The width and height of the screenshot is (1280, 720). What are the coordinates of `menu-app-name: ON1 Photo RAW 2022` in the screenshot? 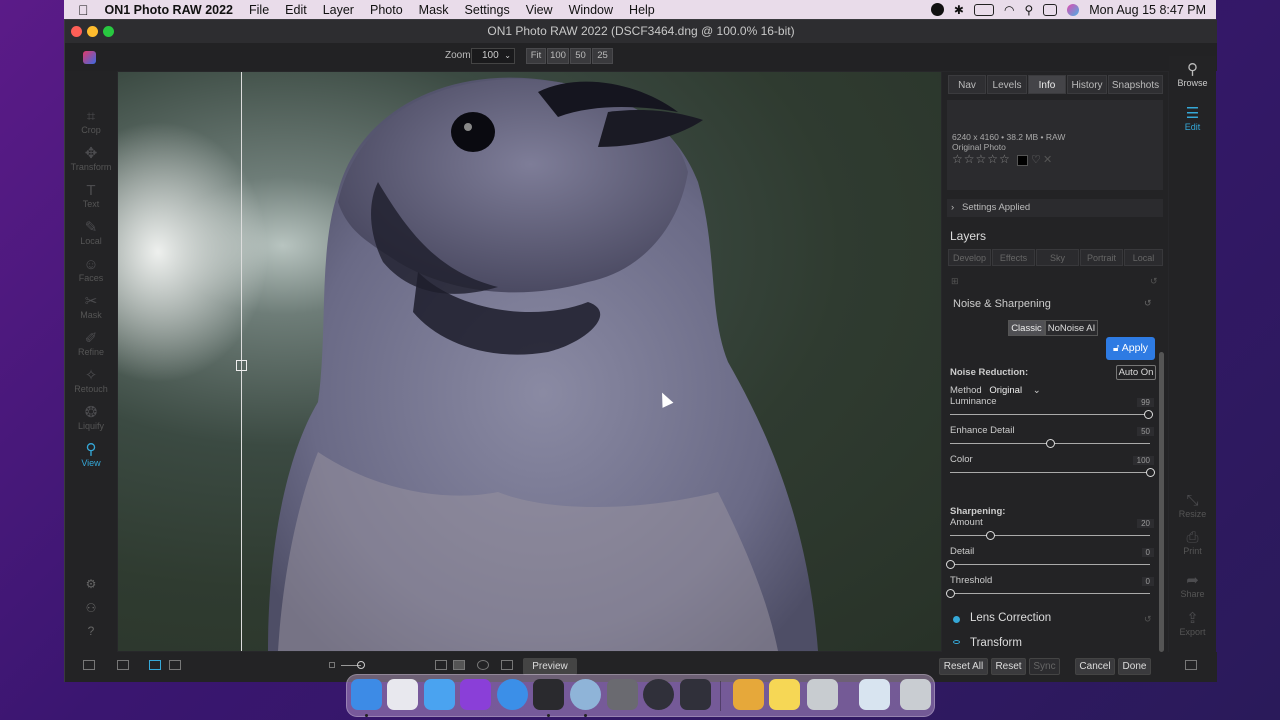 It's located at (170, 10).